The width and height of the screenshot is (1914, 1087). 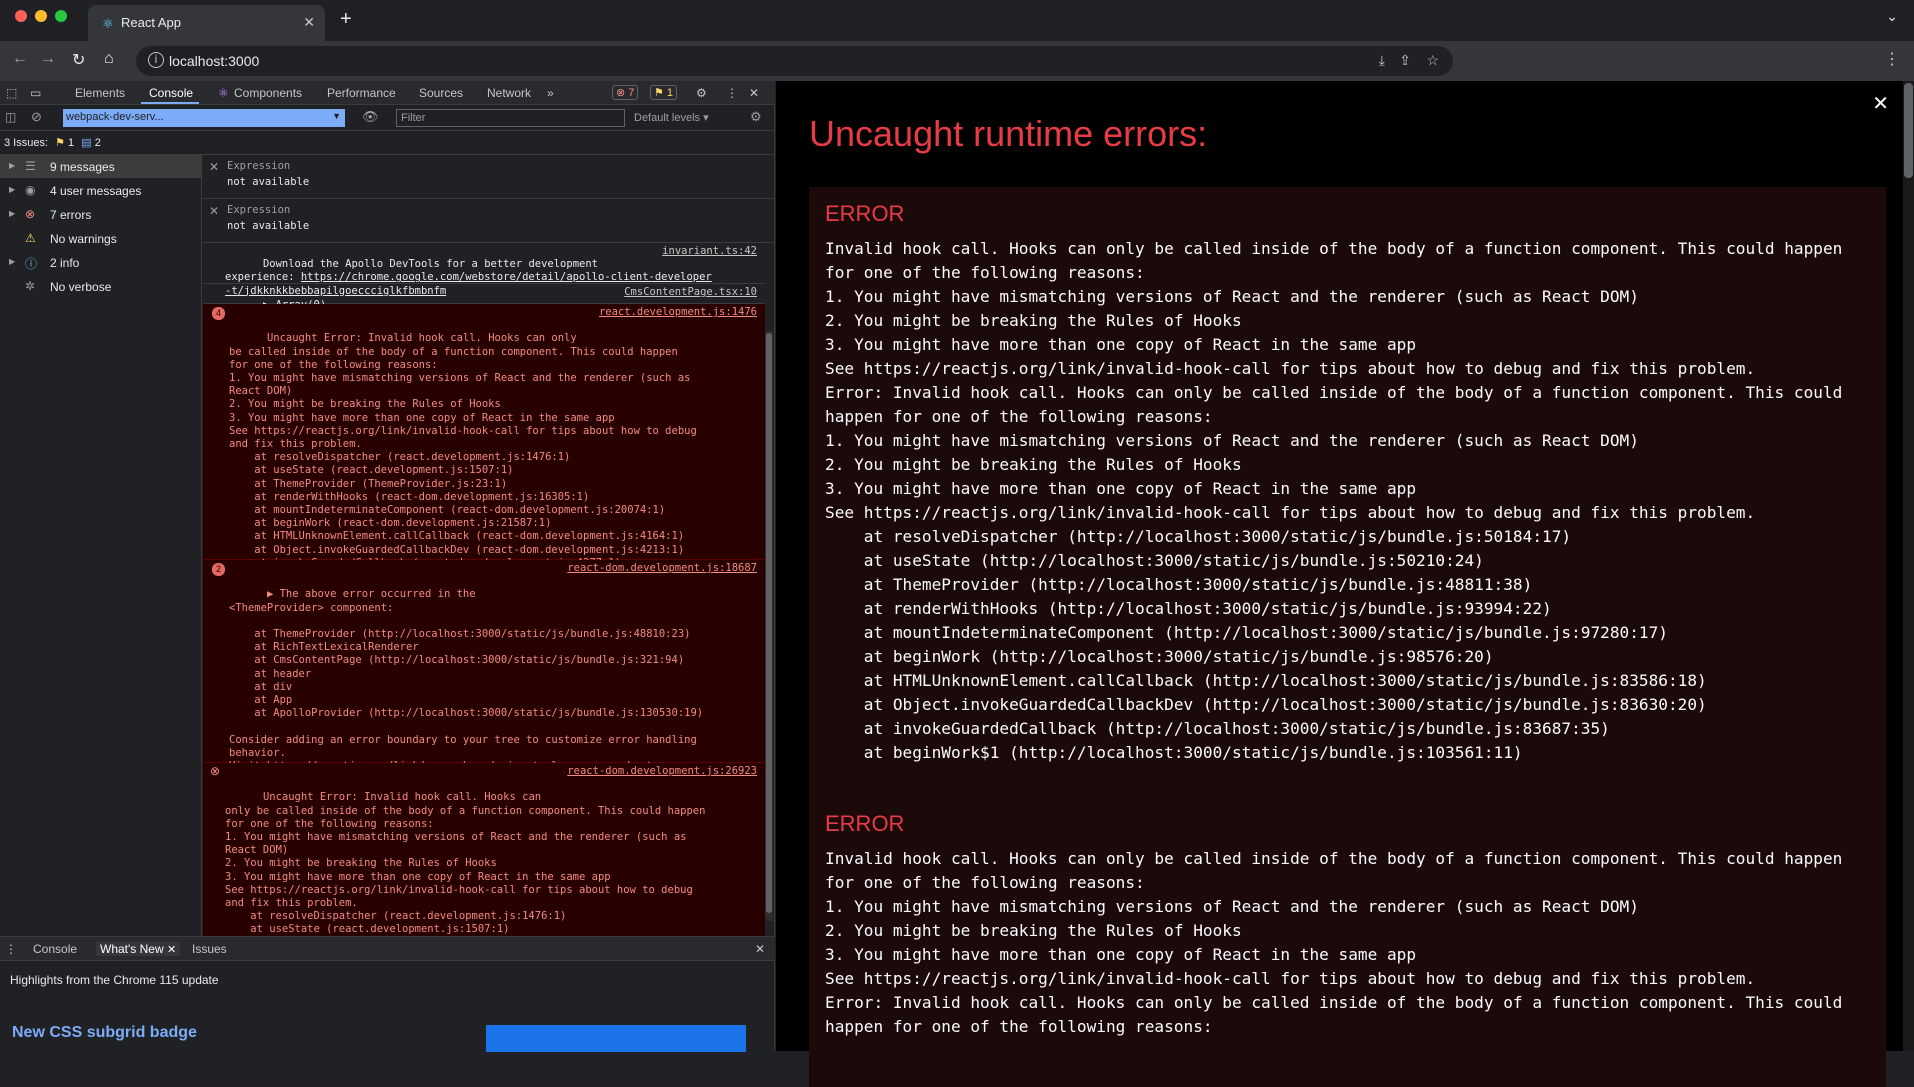 I want to click on sidebar-toggle-icon: ◫, so click(x=10, y=117).